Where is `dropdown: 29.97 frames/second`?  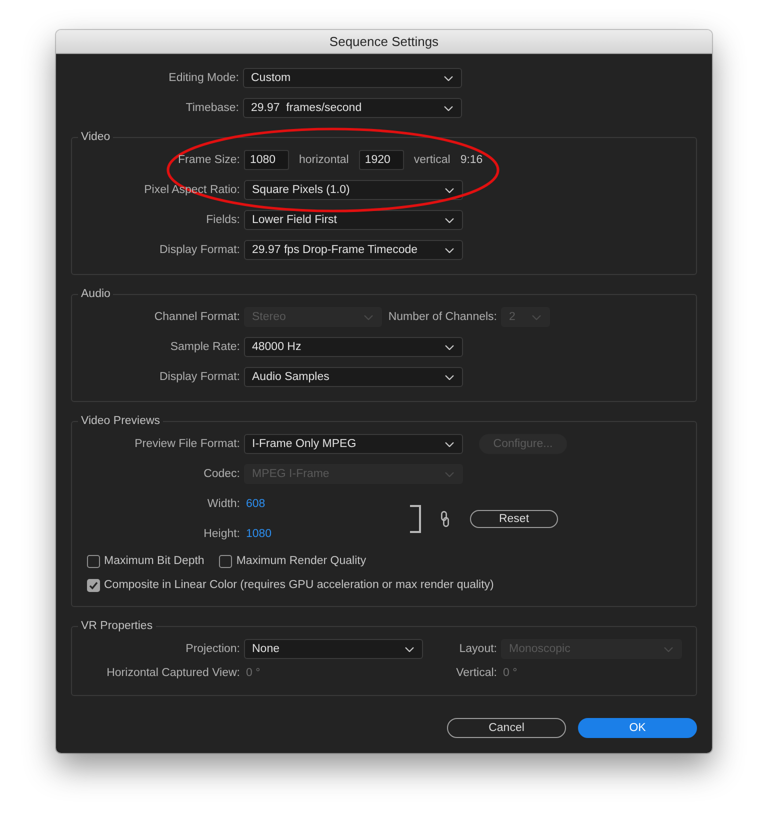 dropdown: 29.97 frames/second is located at coordinates (352, 108).